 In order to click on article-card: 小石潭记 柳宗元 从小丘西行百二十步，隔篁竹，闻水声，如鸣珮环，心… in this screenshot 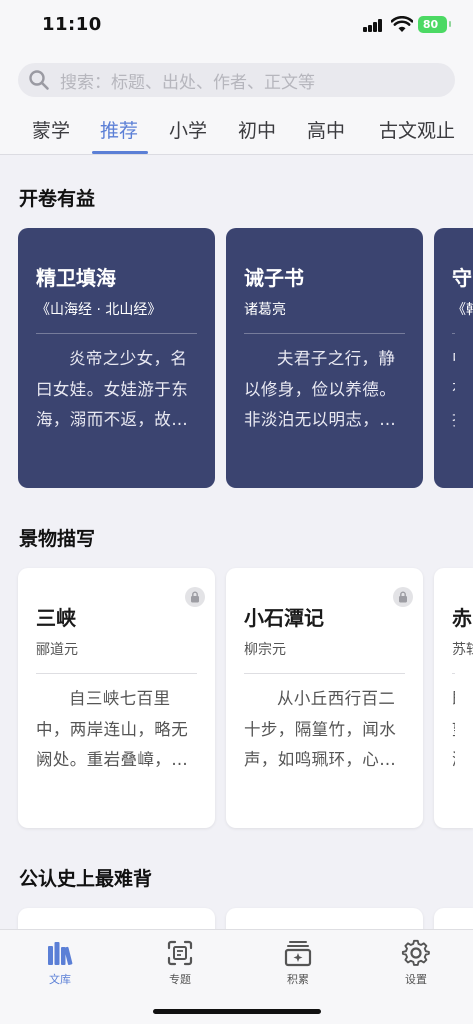, I will do `click(324, 698)`.